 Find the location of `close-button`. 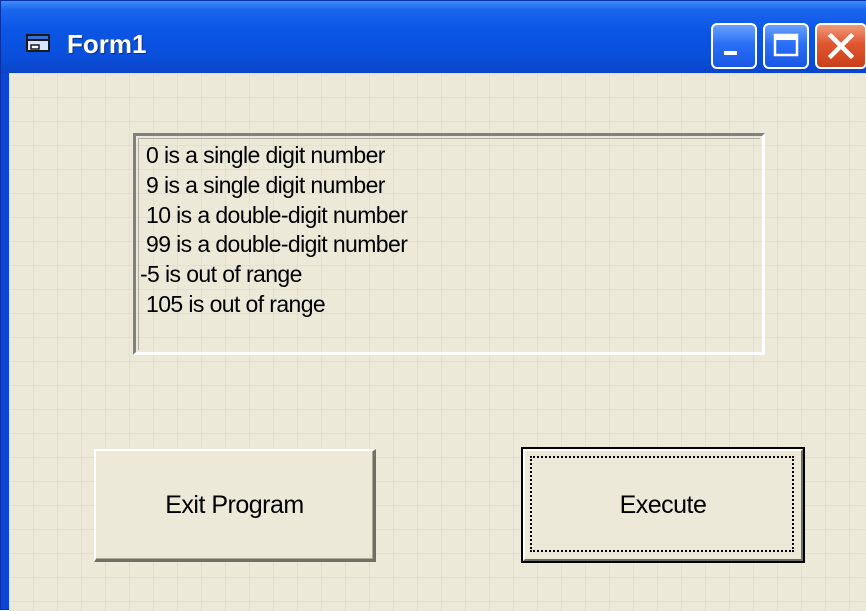

close-button is located at coordinates (840, 46).